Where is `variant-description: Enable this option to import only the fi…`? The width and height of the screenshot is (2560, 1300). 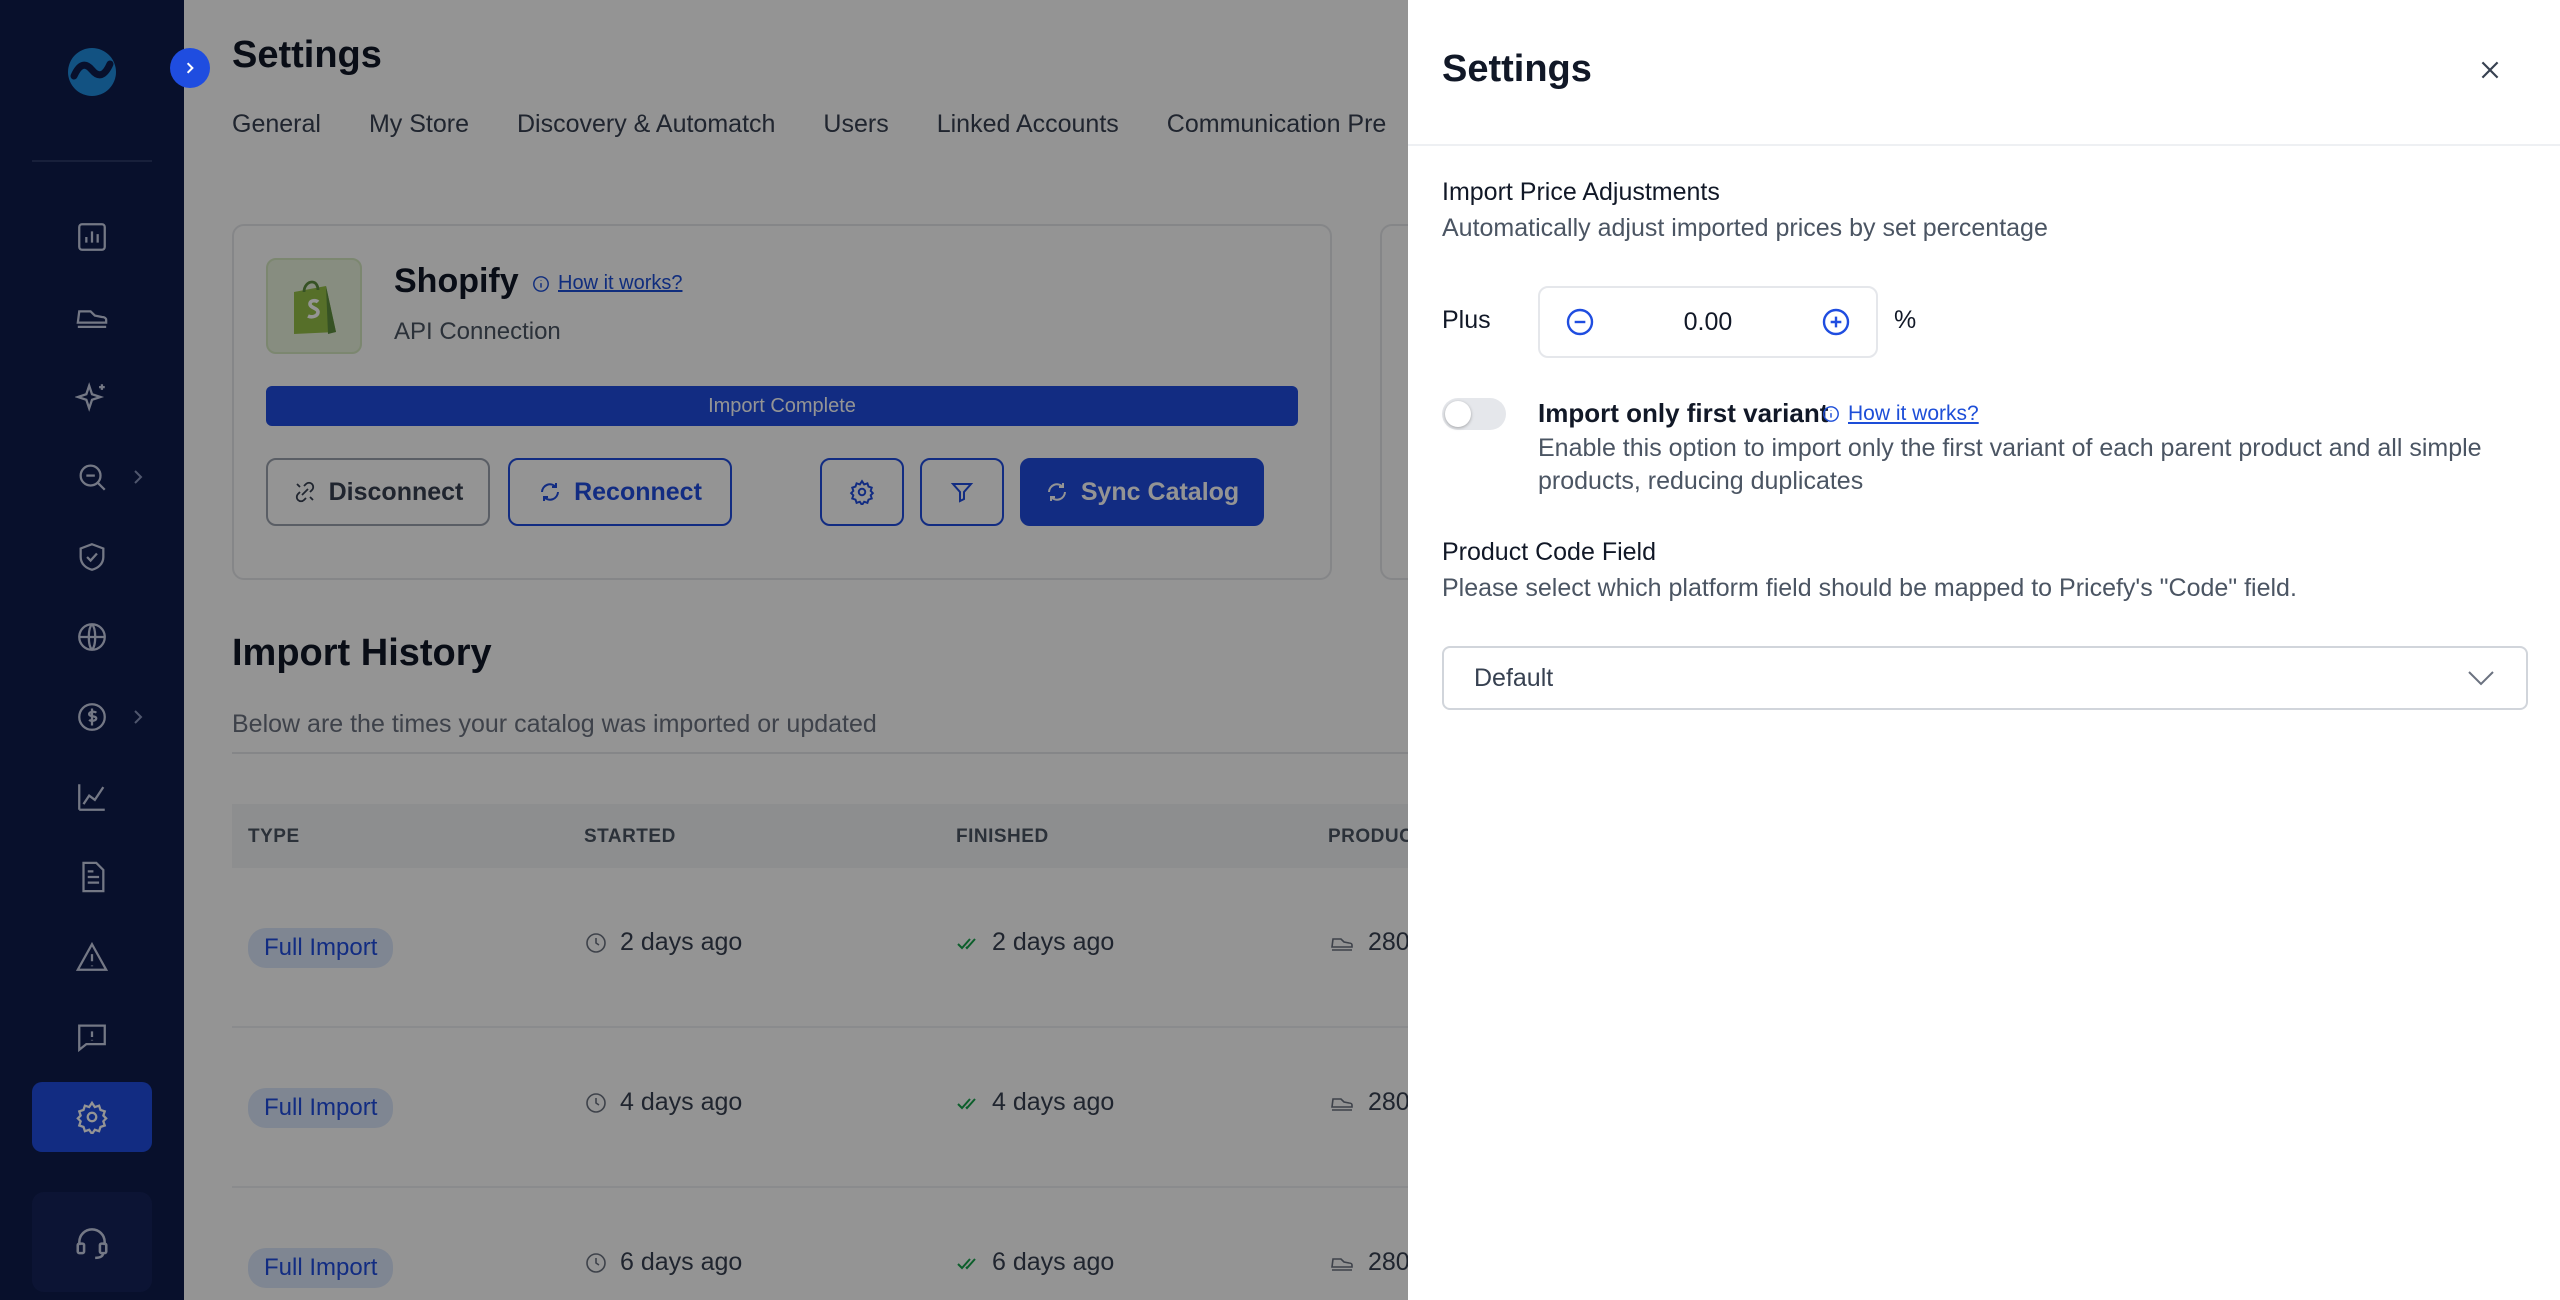 variant-description: Enable this option to import only the fi… is located at coordinates (2010, 464).